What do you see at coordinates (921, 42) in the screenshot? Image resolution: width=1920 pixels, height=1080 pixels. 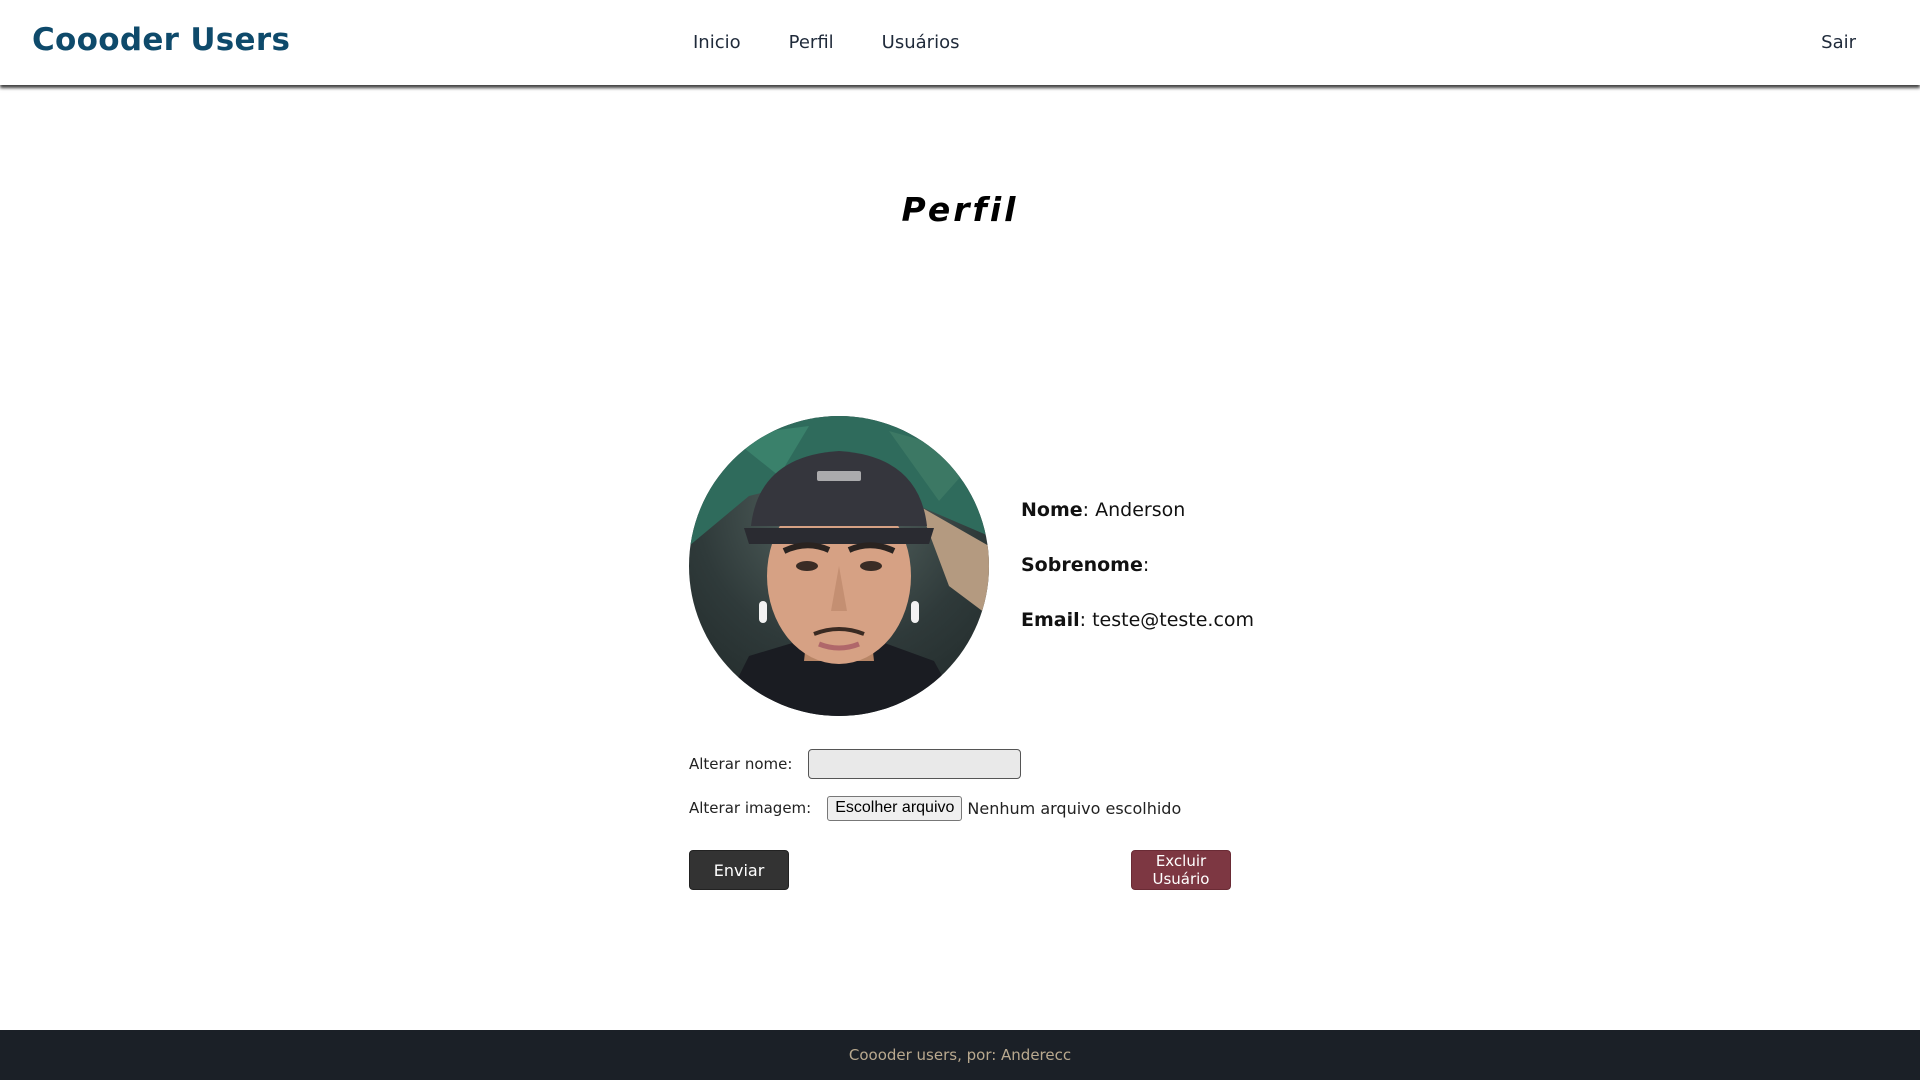 I see `nav-link-usuarios: Usuários` at bounding box center [921, 42].